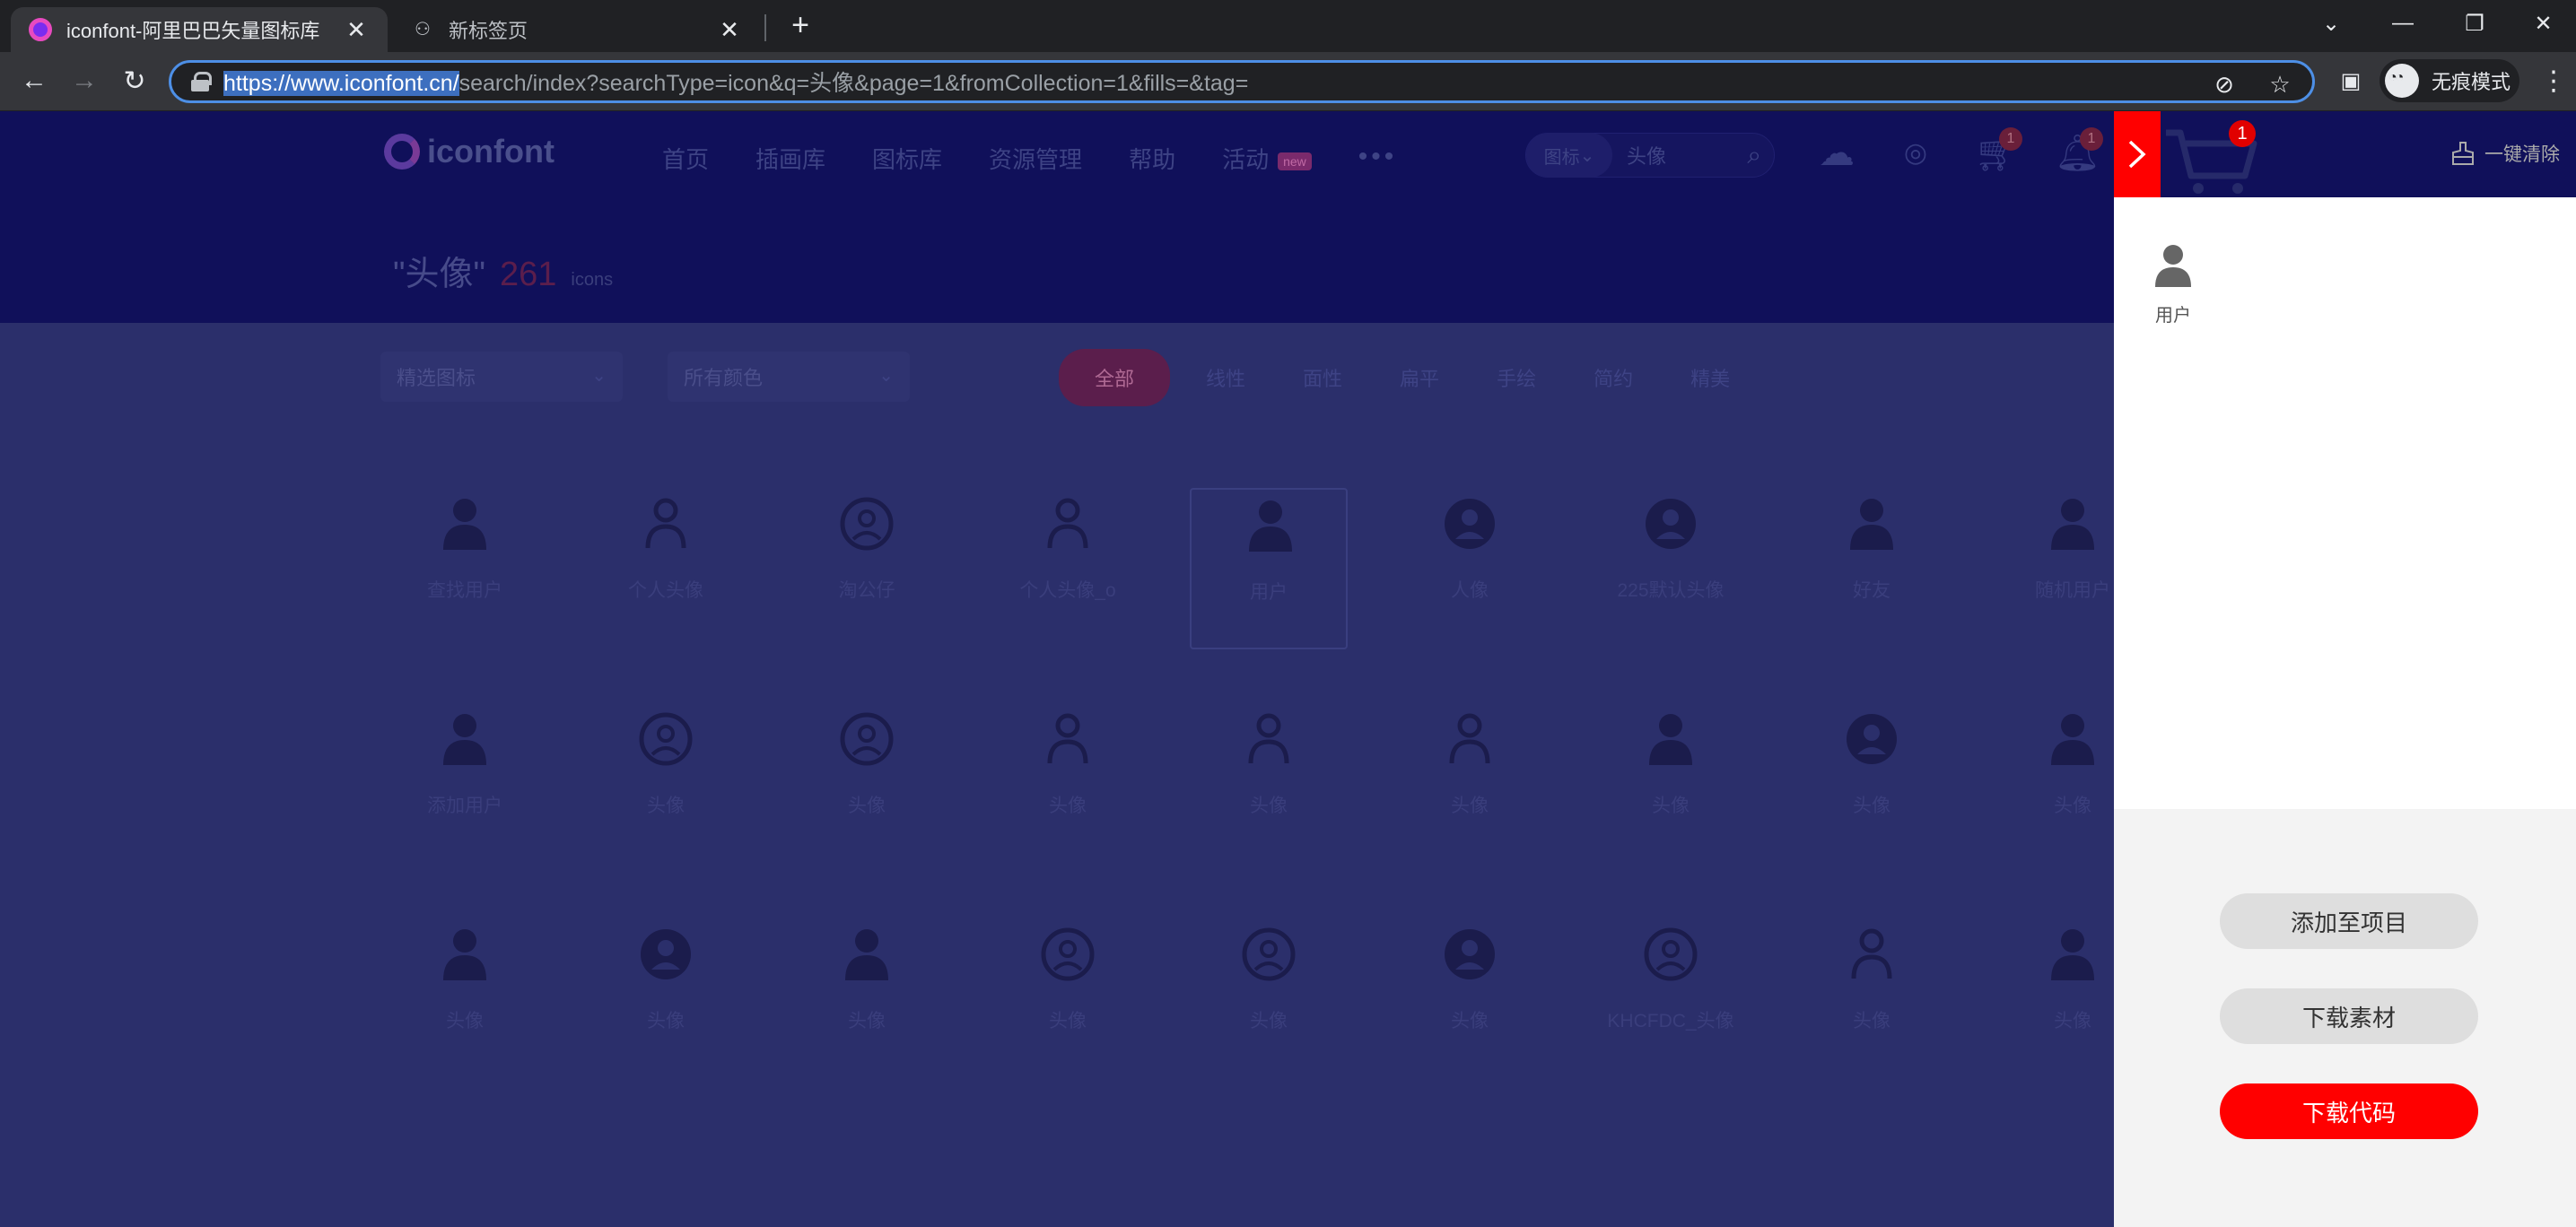 The height and width of the screenshot is (1227, 2576). I want to click on icon-card-name: 人像, so click(1470, 590).